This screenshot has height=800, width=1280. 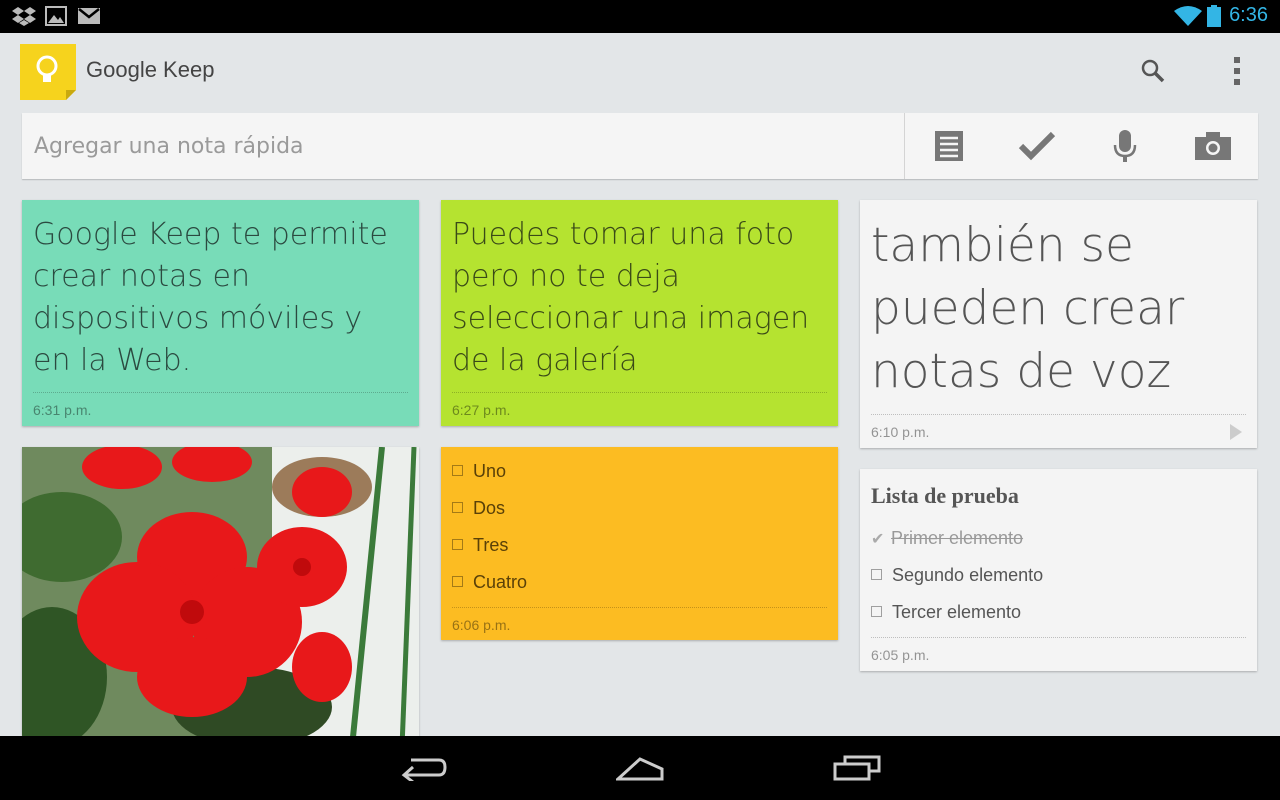 I want to click on list-item: Uno, so click(x=479, y=471).